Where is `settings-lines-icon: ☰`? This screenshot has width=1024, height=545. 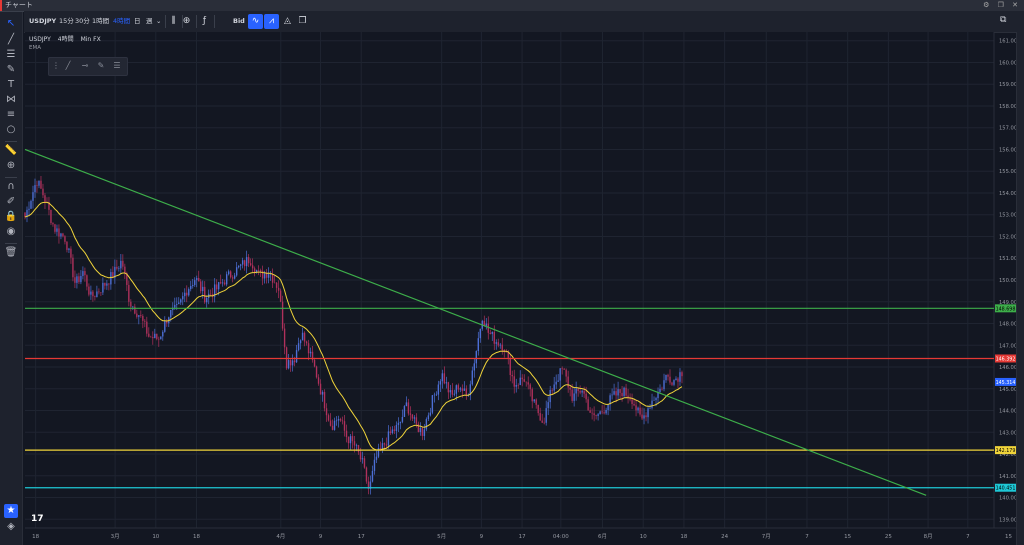
settings-lines-icon: ☰ is located at coordinates (117, 66).